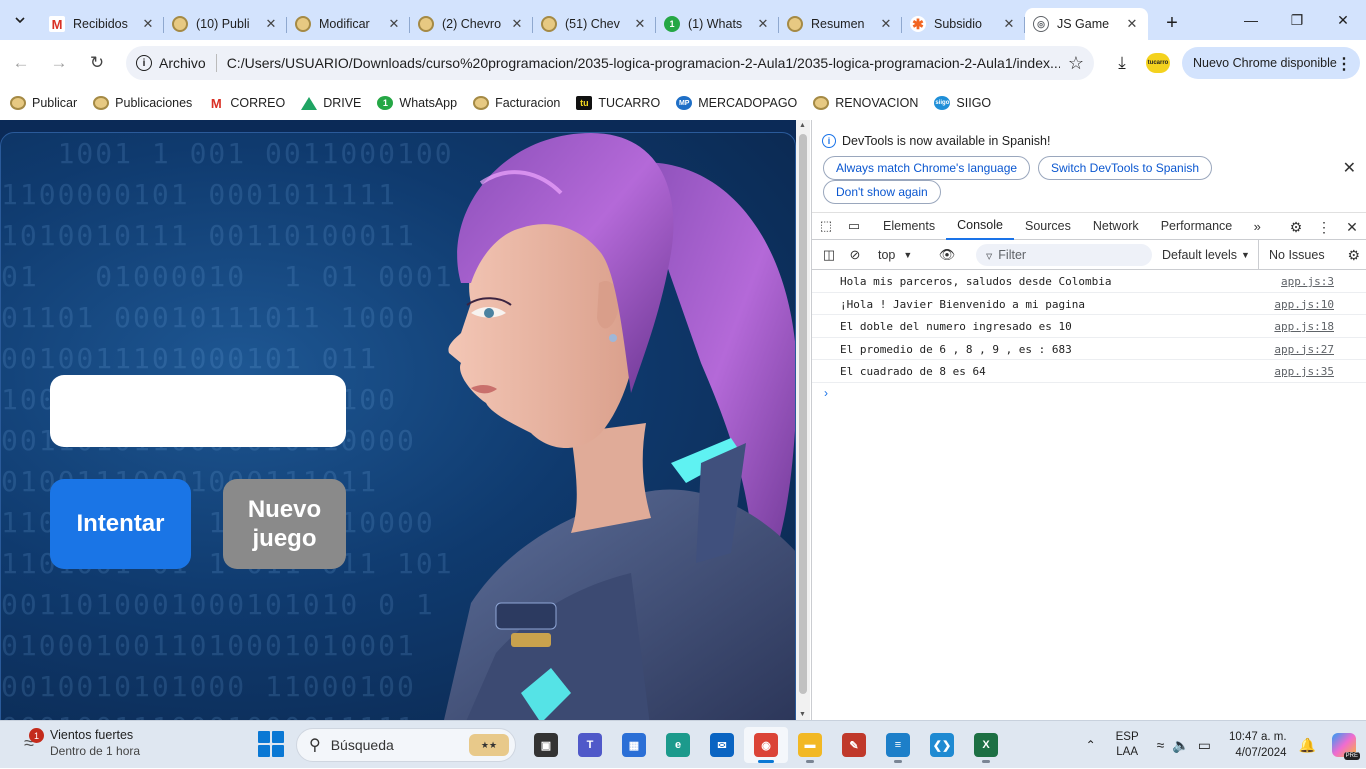 The height and width of the screenshot is (769, 1366). Describe the element at coordinates (348, 24) in the screenshot. I see `tab-2: Modificar ✕` at that location.